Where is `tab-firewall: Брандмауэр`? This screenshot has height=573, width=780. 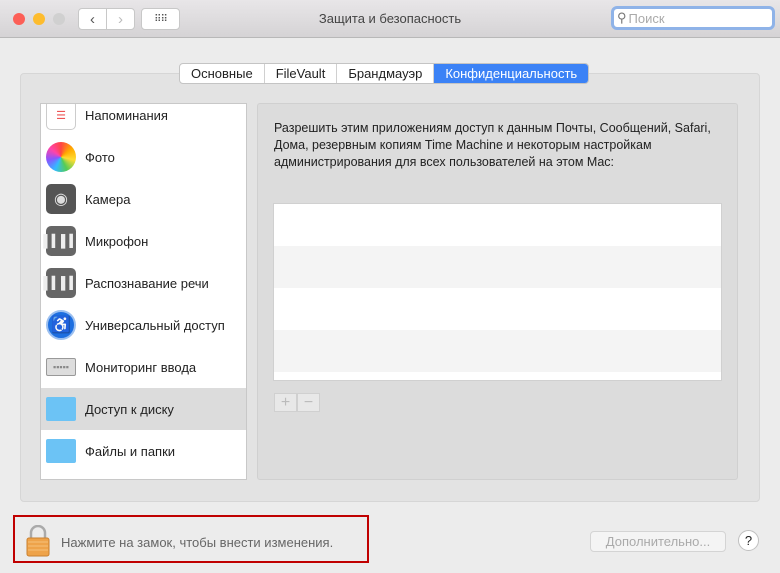 tab-firewall: Брандмауэр is located at coordinates (386, 73).